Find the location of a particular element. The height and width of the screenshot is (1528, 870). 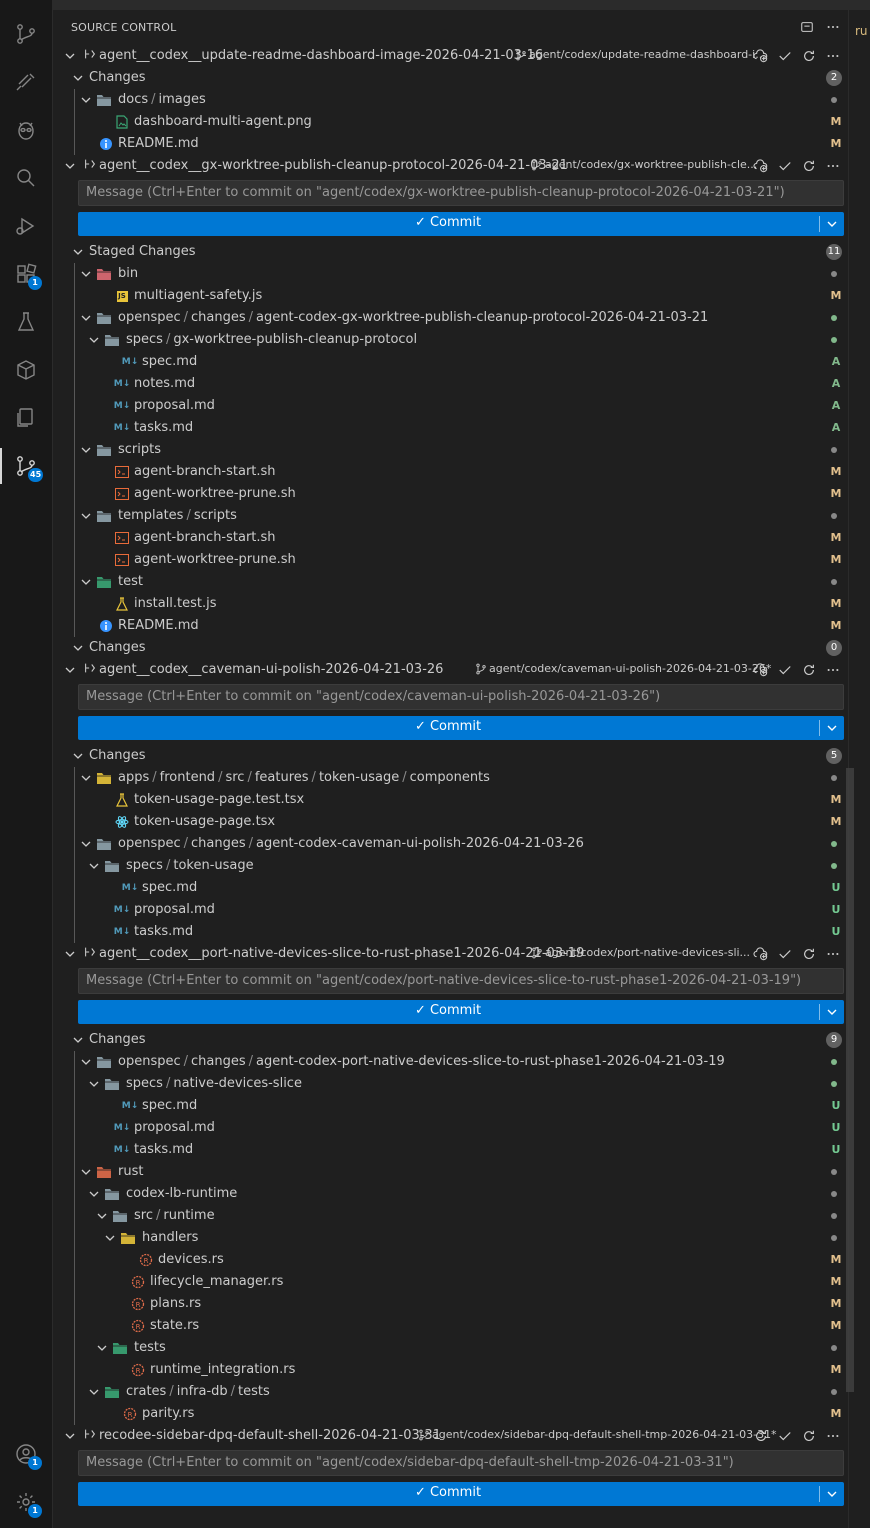

copy-button is located at coordinates (26, 418).